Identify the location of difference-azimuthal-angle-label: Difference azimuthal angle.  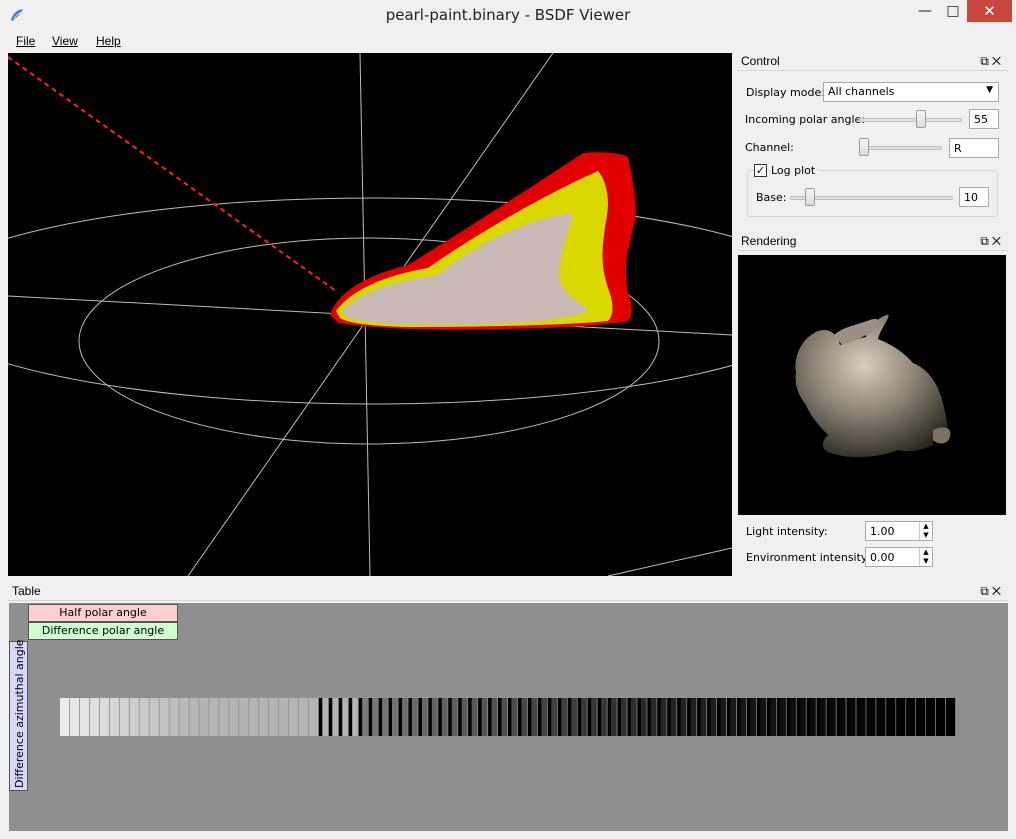
(19, 713).